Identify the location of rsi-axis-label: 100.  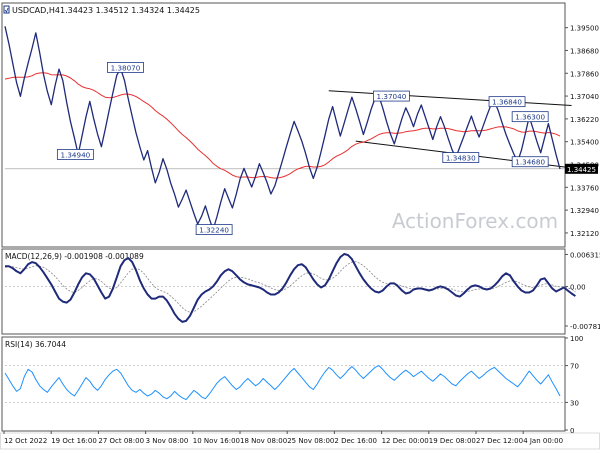
(576, 339).